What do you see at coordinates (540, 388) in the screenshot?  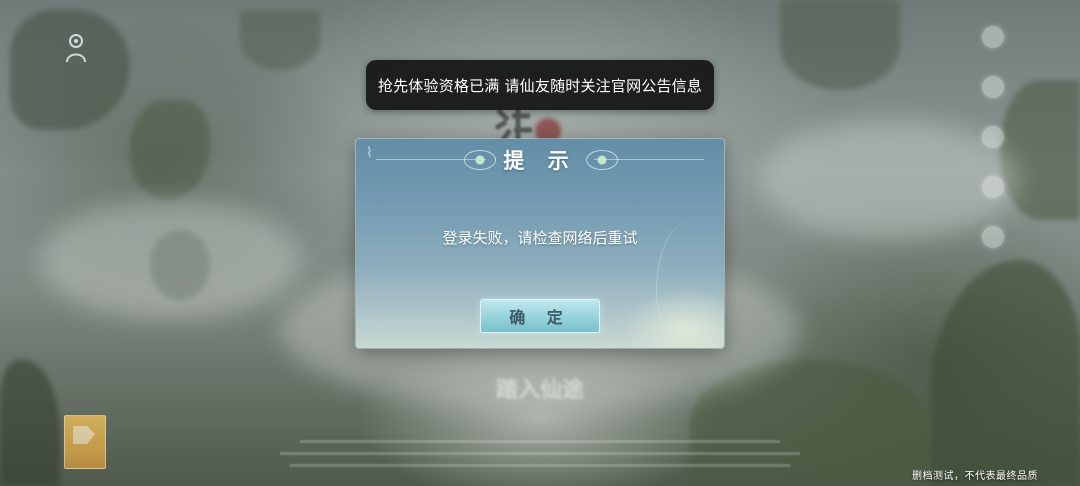 I see `start-game-title: 踏入仙途` at bounding box center [540, 388].